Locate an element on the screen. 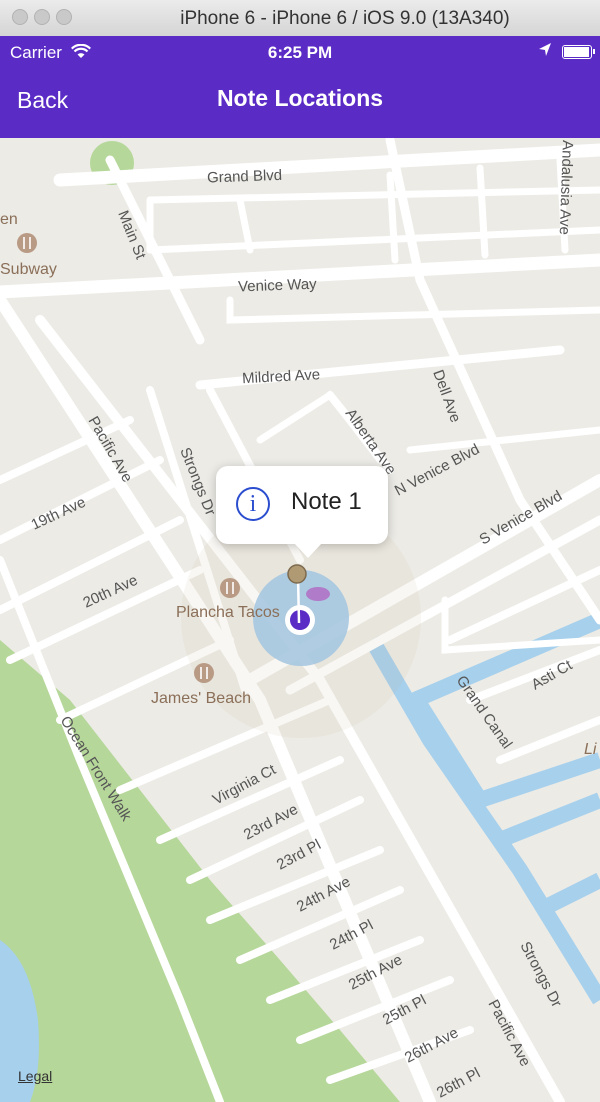 The height and width of the screenshot is (1102, 600). poi-label-subway: Subway is located at coordinates (28, 269).